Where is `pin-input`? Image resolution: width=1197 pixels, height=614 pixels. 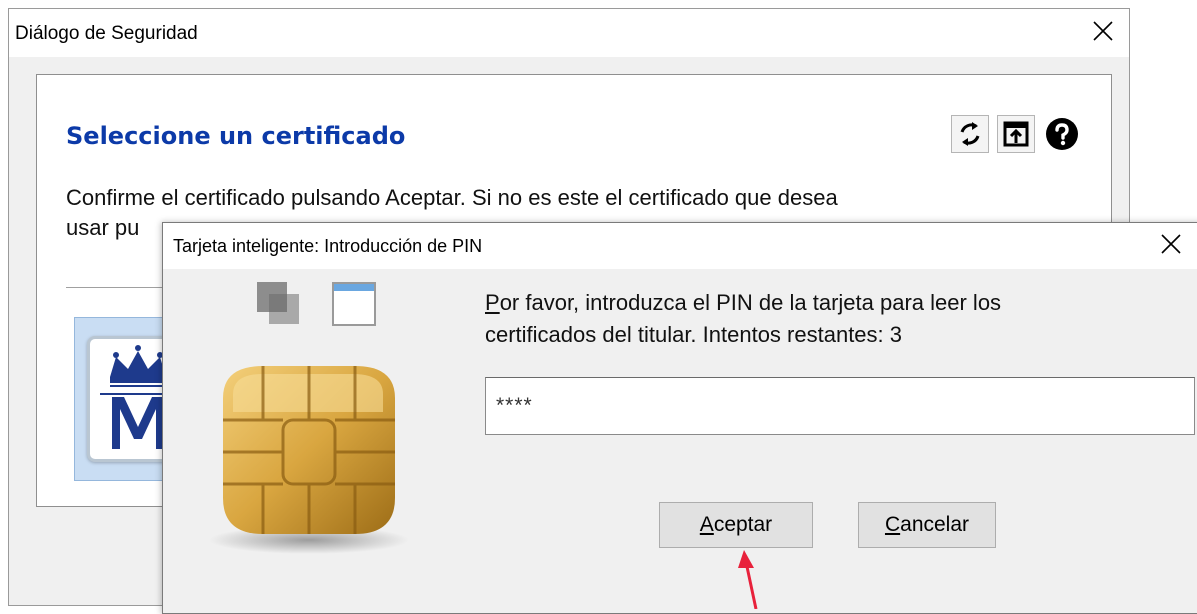 pin-input is located at coordinates (840, 406).